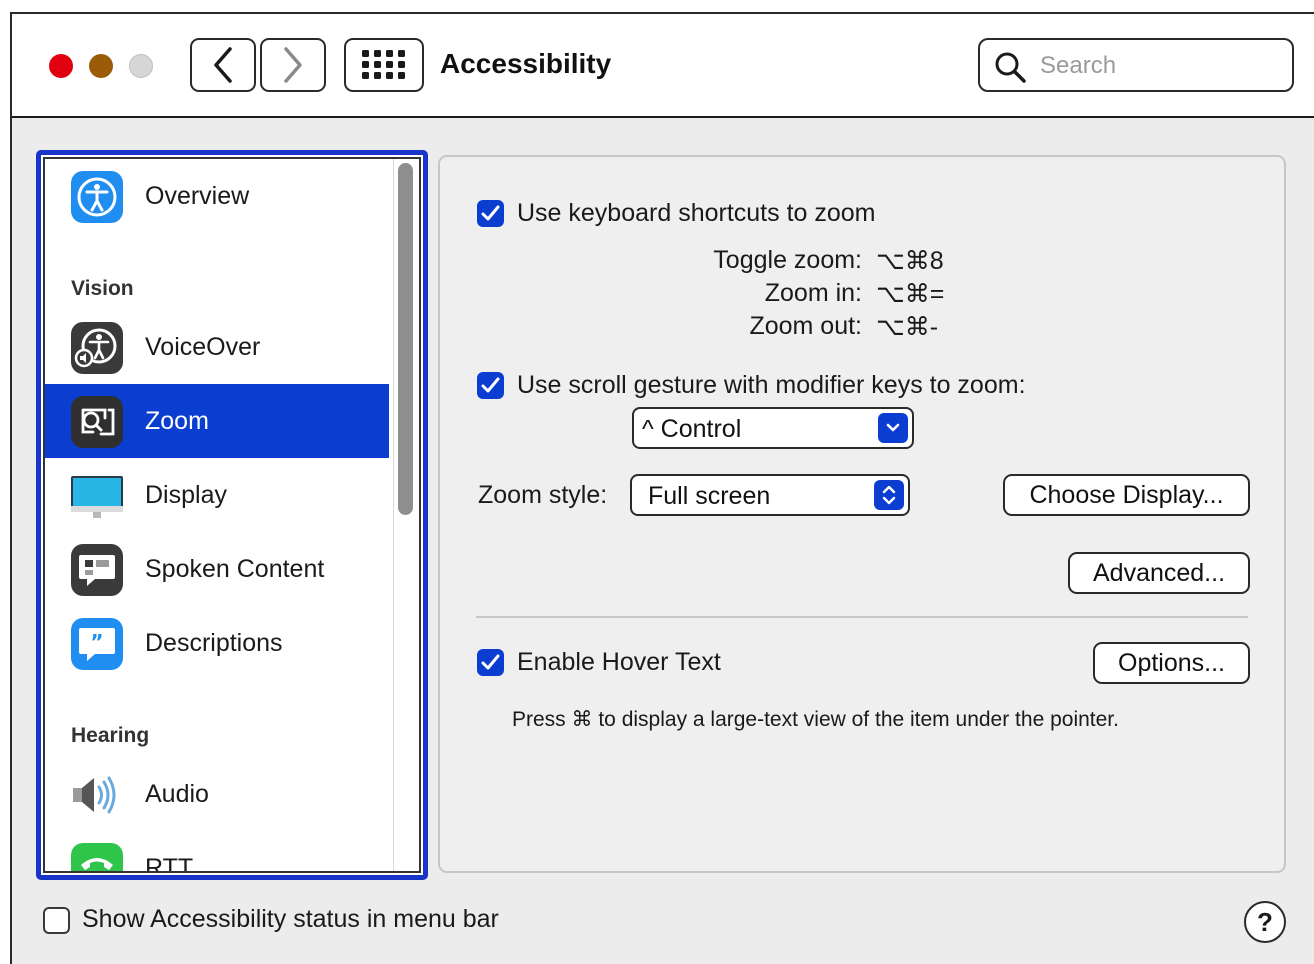 This screenshot has width=1314, height=964. Describe the element at coordinates (907, 327) in the screenshot. I see `shortcut-keys-zoom-out: ⌥⌘-` at that location.